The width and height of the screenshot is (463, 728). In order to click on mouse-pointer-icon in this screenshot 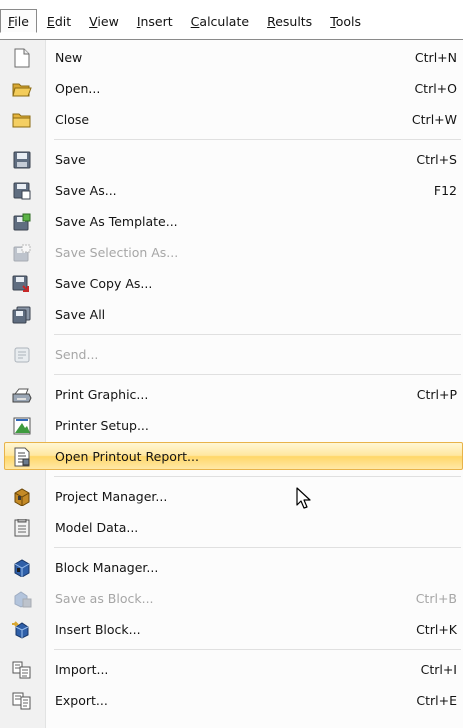, I will do `click(305, 500)`.